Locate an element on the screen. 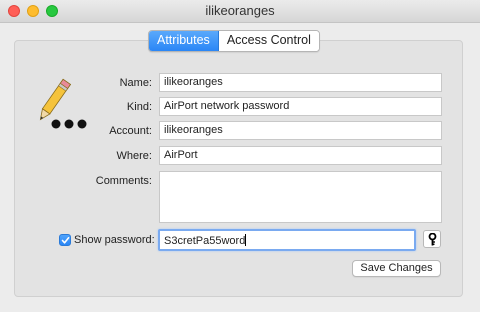 The width and height of the screenshot is (480, 312). save-changes-button: Save Changes is located at coordinates (396, 268).